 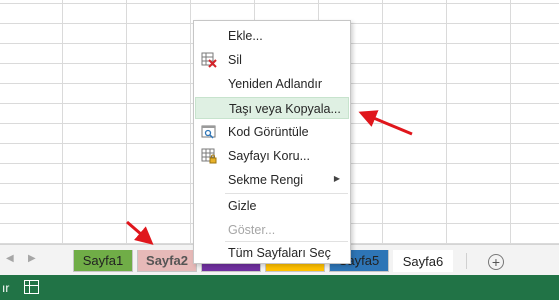 I want to click on menu-item-tab-color: Sekme Rengi ▶, so click(x=272, y=180).